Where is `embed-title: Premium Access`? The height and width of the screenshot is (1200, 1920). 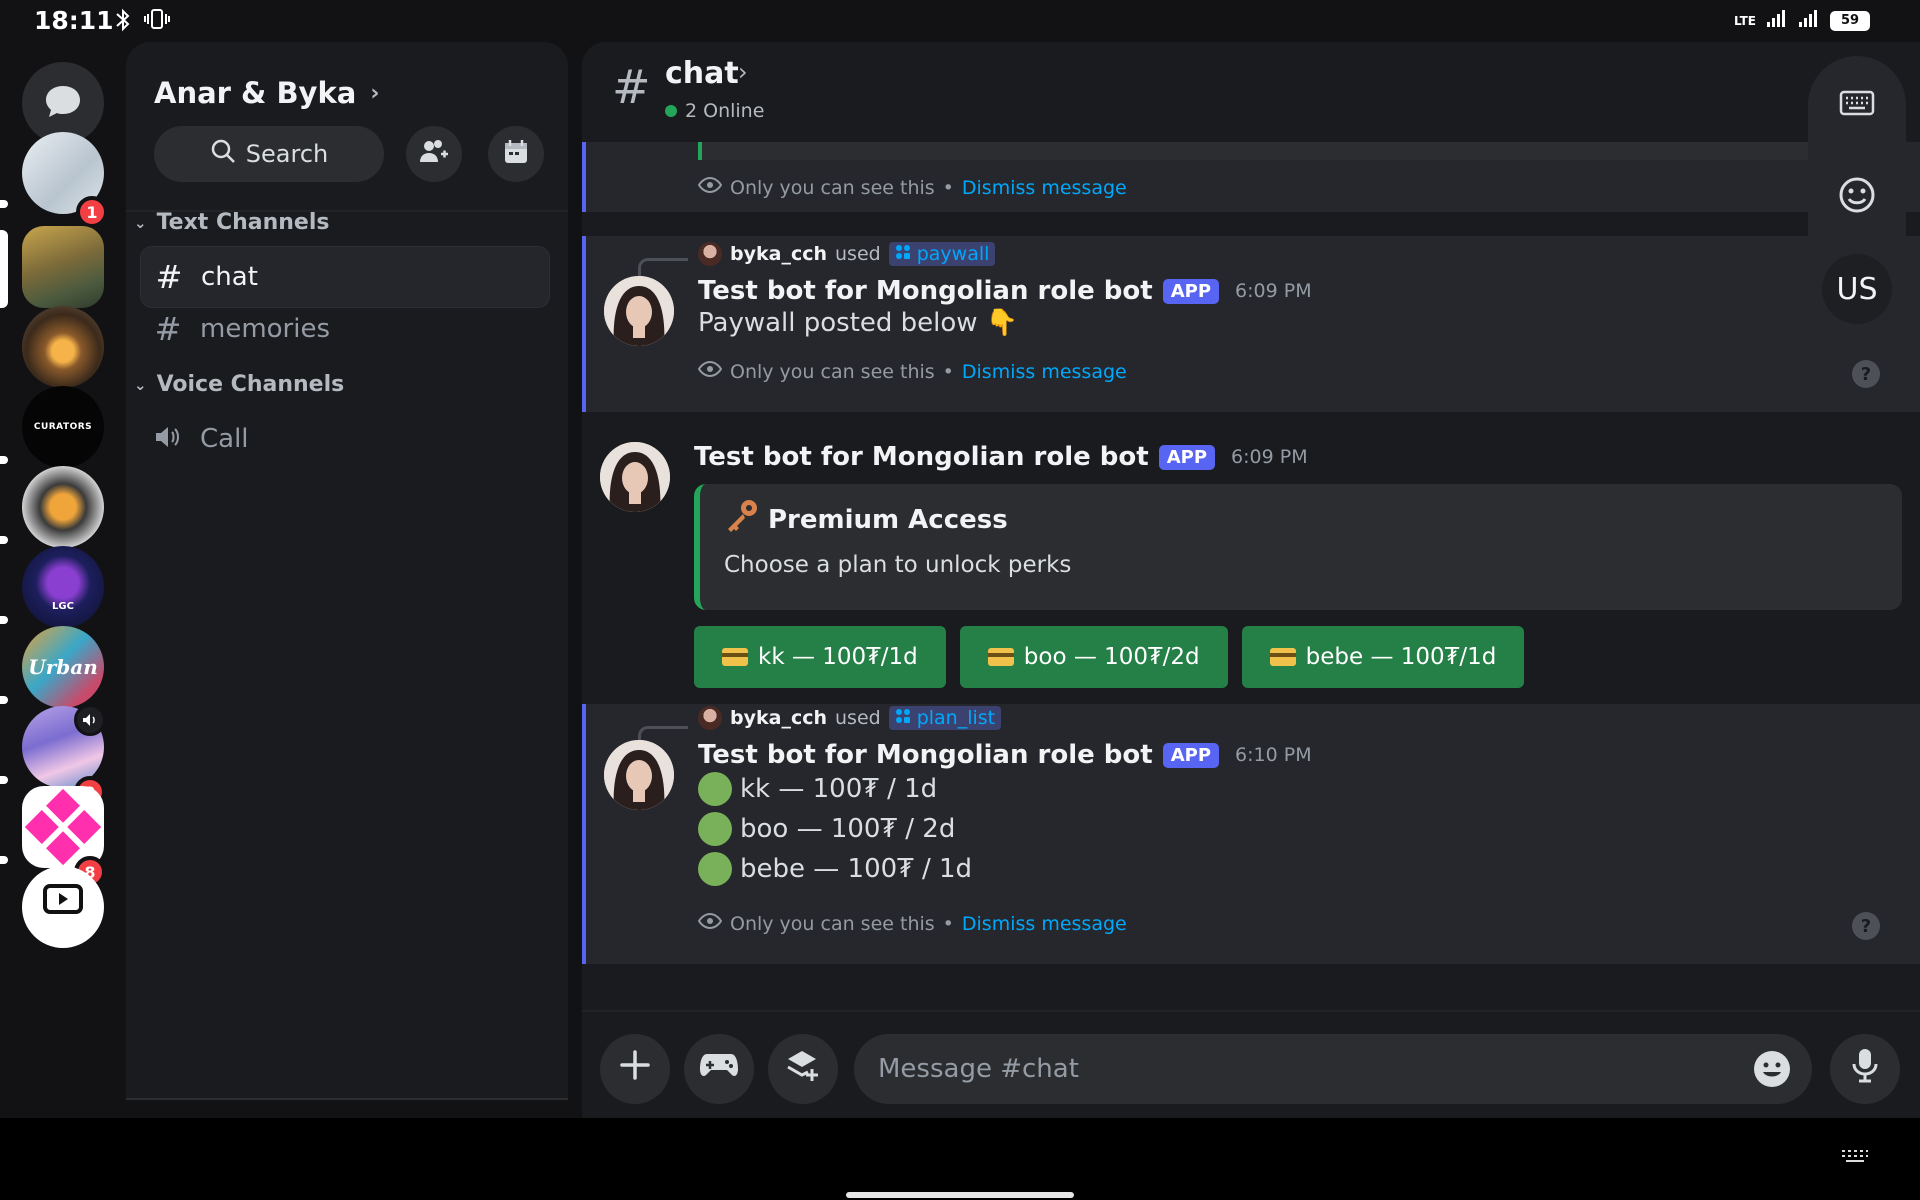 embed-title: Premium Access is located at coordinates (888, 519).